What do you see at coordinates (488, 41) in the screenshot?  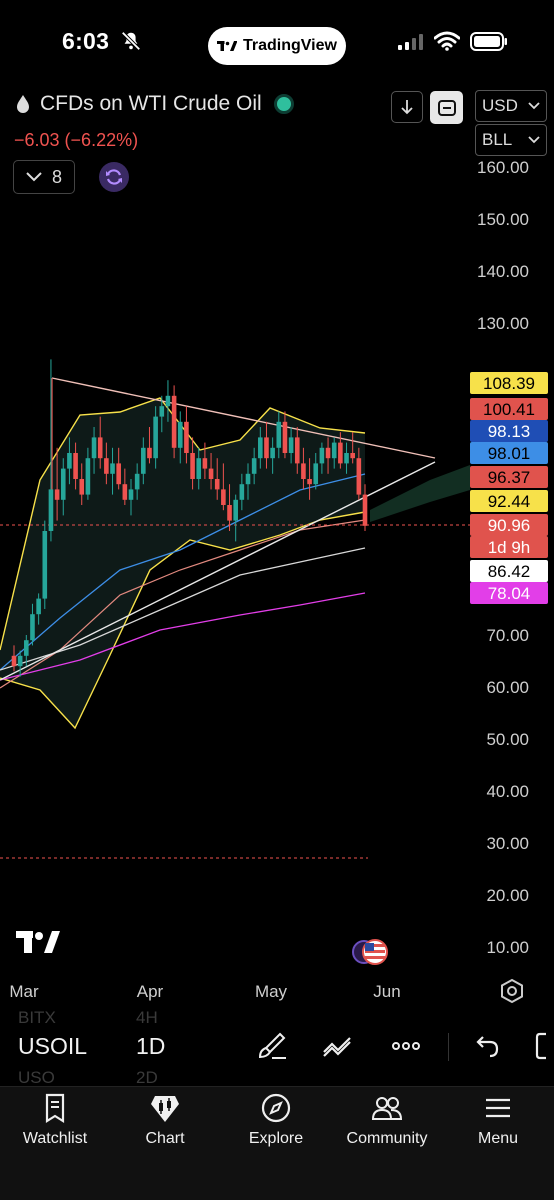 I see `battery-icon` at bounding box center [488, 41].